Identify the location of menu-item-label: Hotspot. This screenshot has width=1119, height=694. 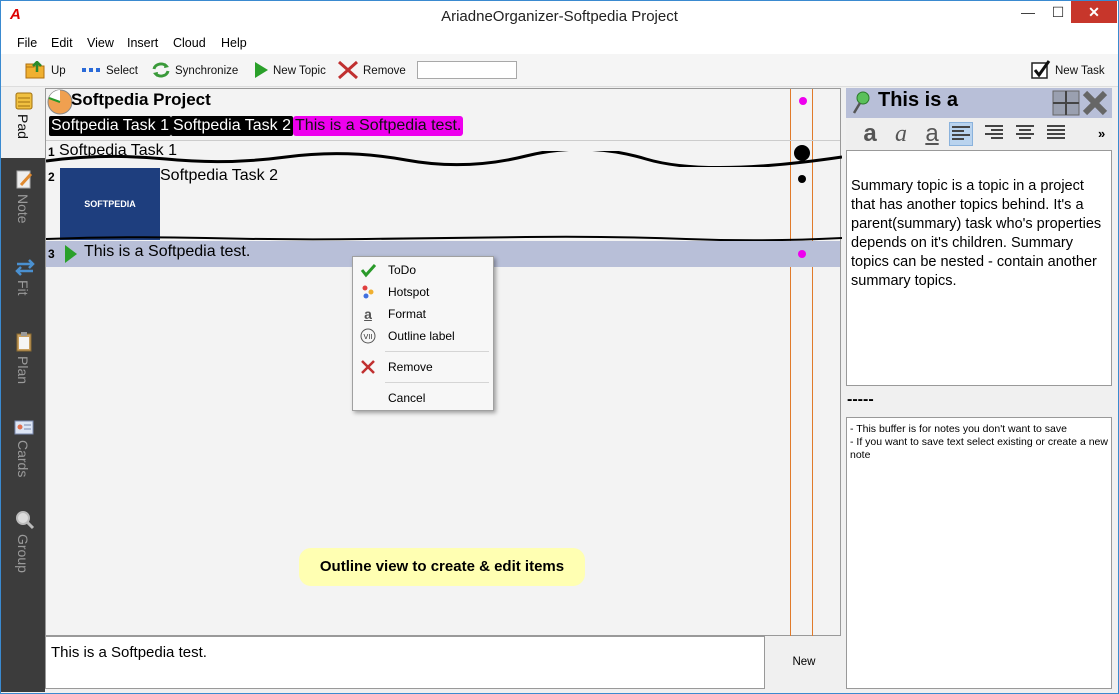
(409, 292).